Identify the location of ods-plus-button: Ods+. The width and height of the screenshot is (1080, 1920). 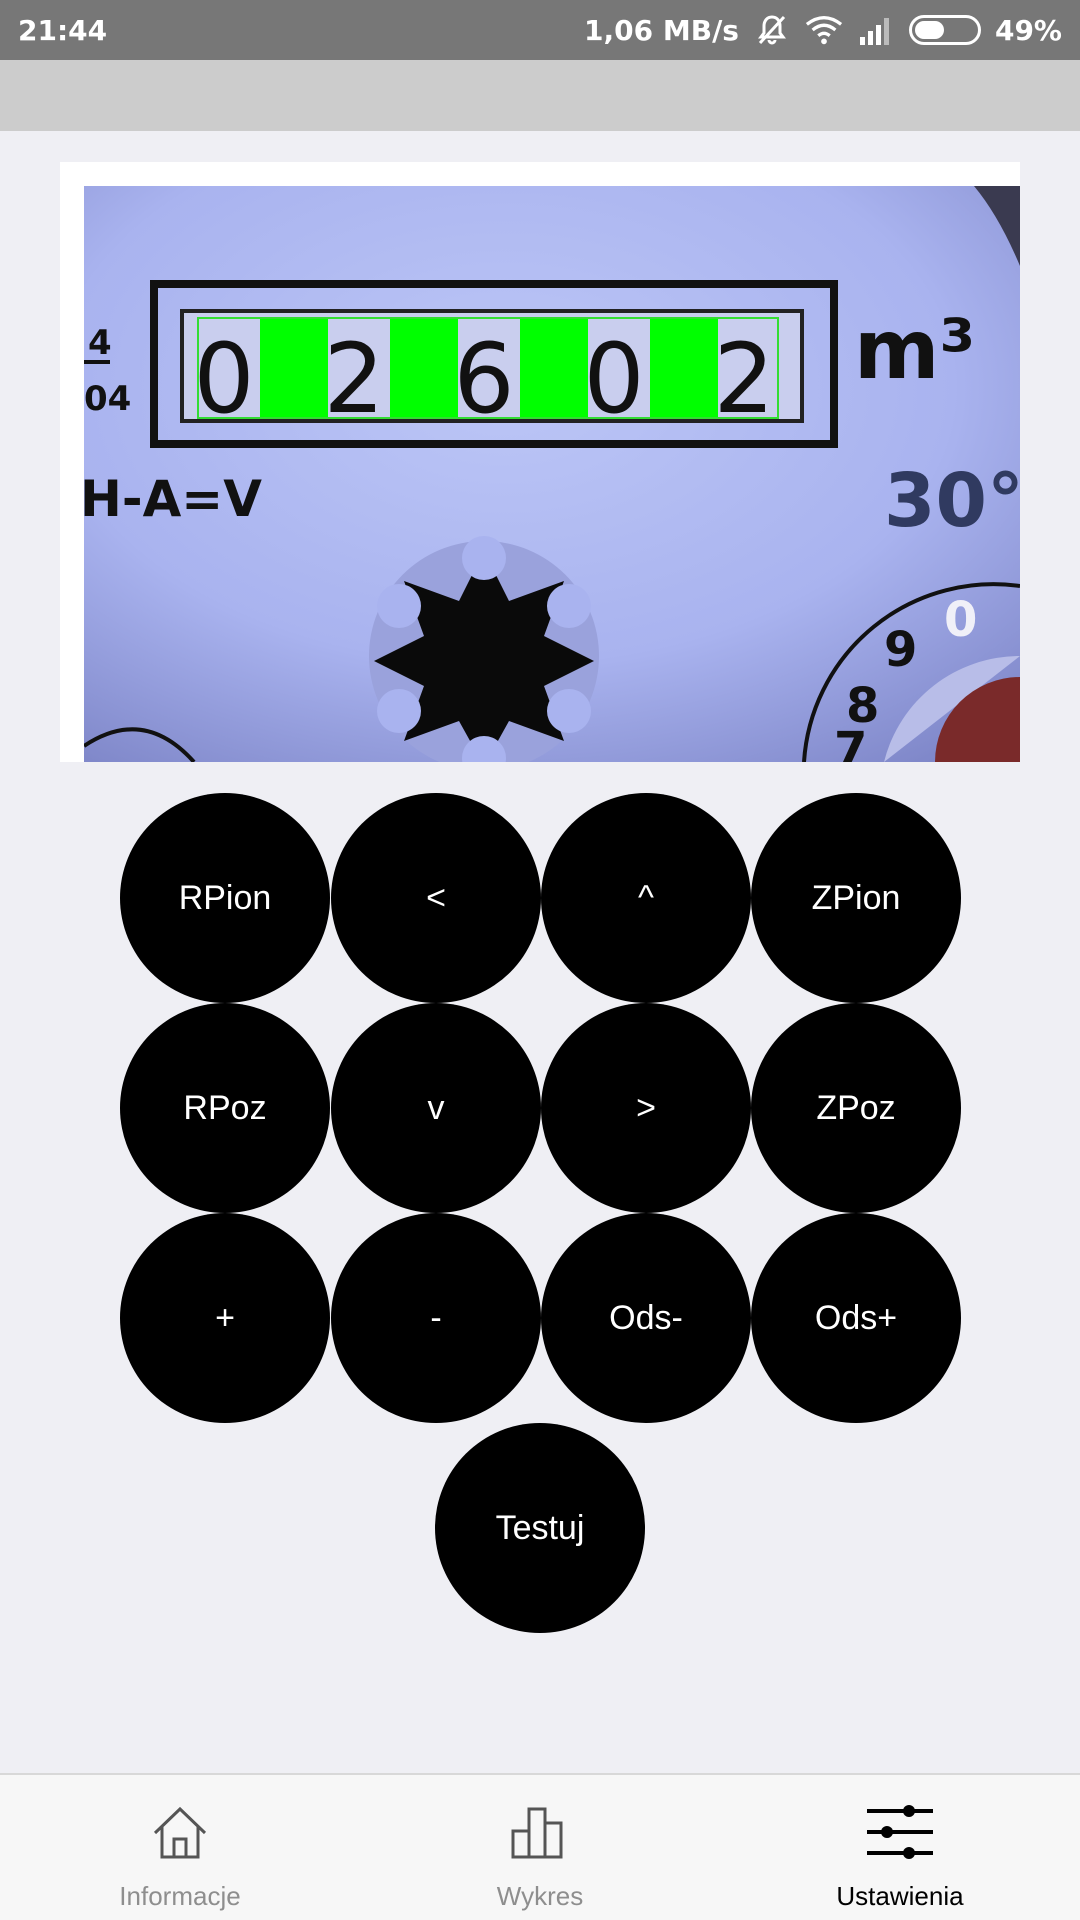
(856, 1318).